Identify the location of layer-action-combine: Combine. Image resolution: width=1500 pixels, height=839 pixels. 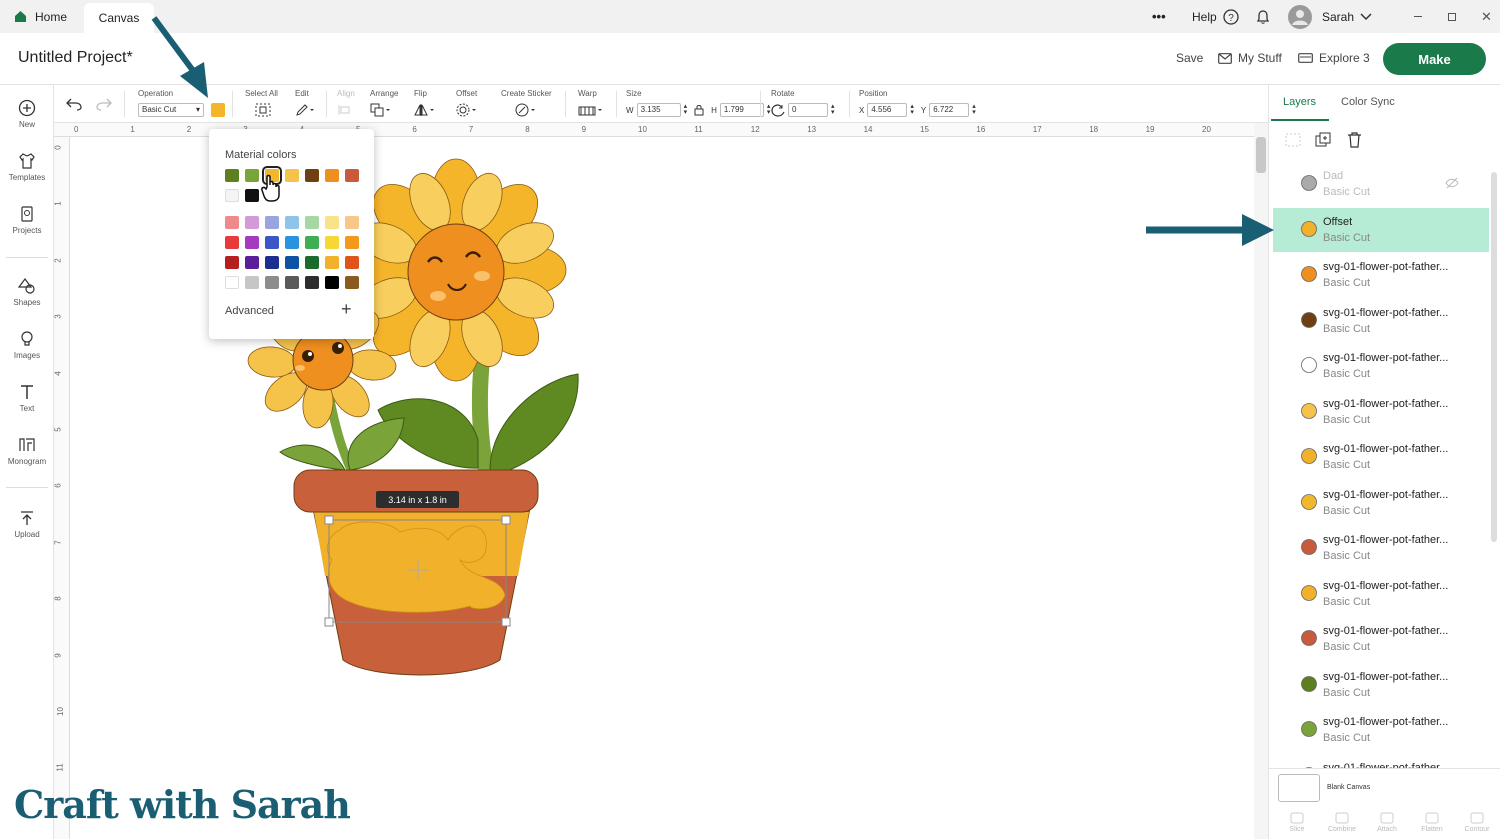
(1342, 822).